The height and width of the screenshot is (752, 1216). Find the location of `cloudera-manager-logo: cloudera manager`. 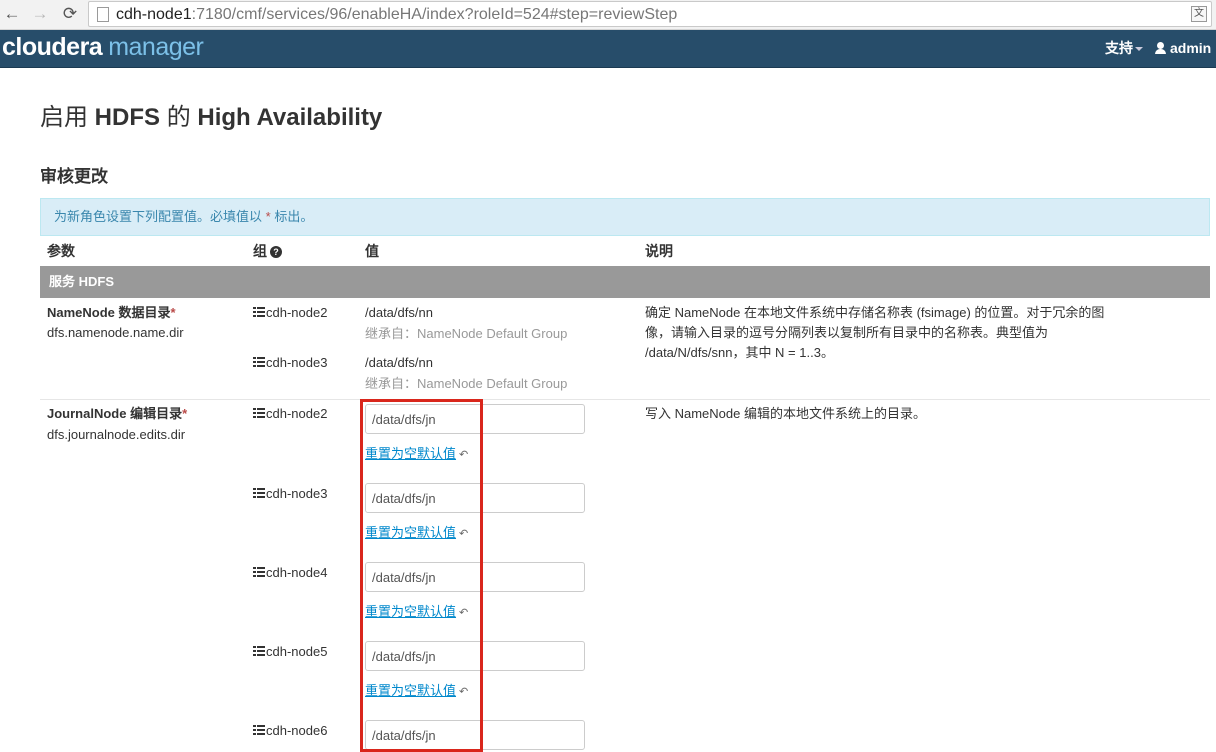

cloudera-manager-logo: cloudera manager is located at coordinates (103, 47).